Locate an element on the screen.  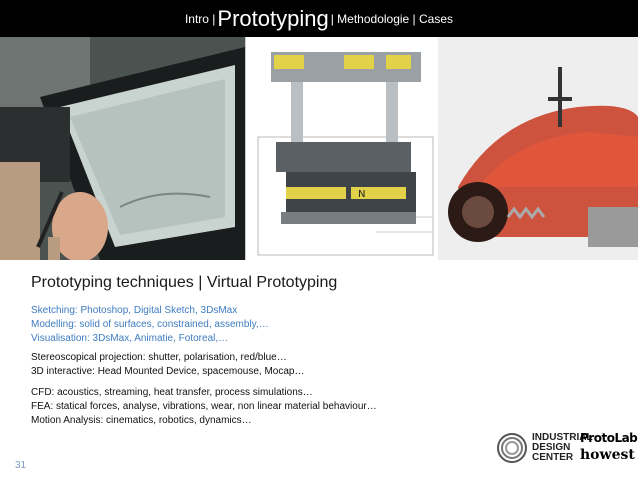
howest-logo-text: howest is located at coordinates (607, 455).